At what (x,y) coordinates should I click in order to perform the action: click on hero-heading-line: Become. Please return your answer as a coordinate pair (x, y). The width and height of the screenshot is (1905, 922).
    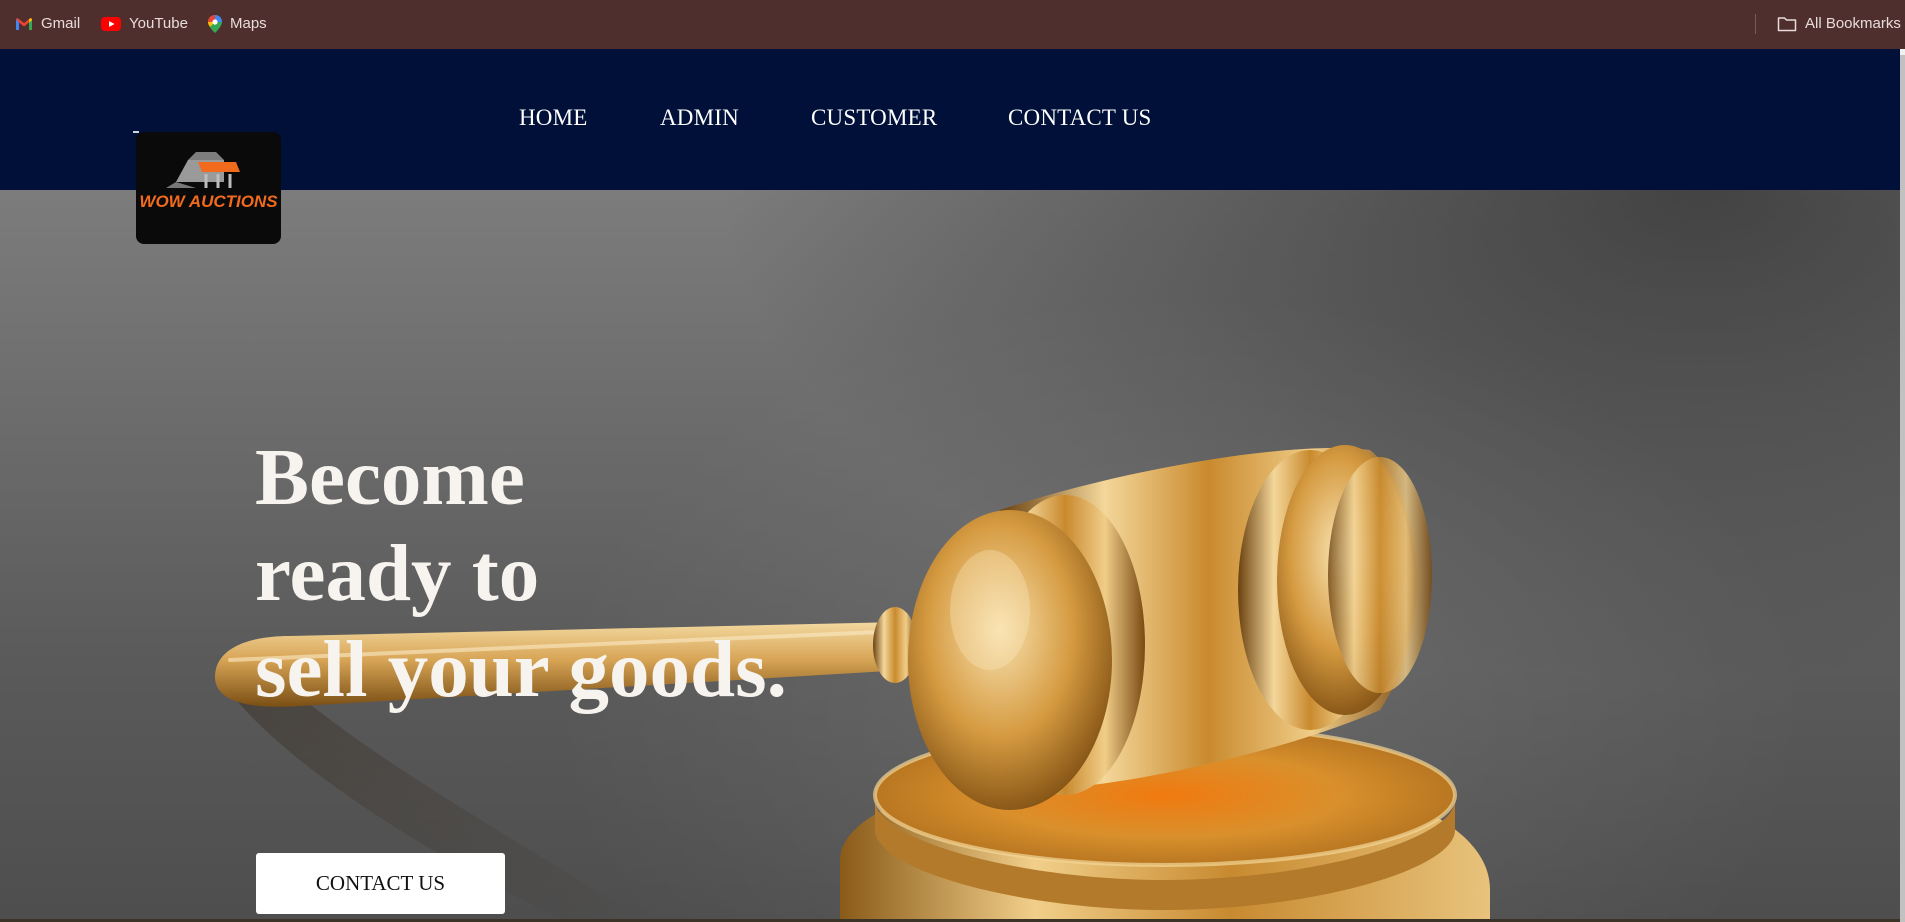
    Looking at the image, I should click on (390, 477).